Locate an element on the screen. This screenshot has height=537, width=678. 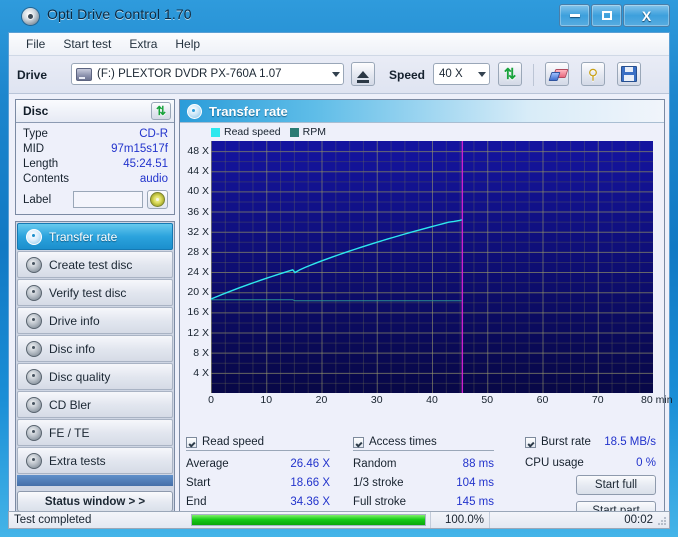
elapsed-time: 00:02 is located at coordinates (638, 520).